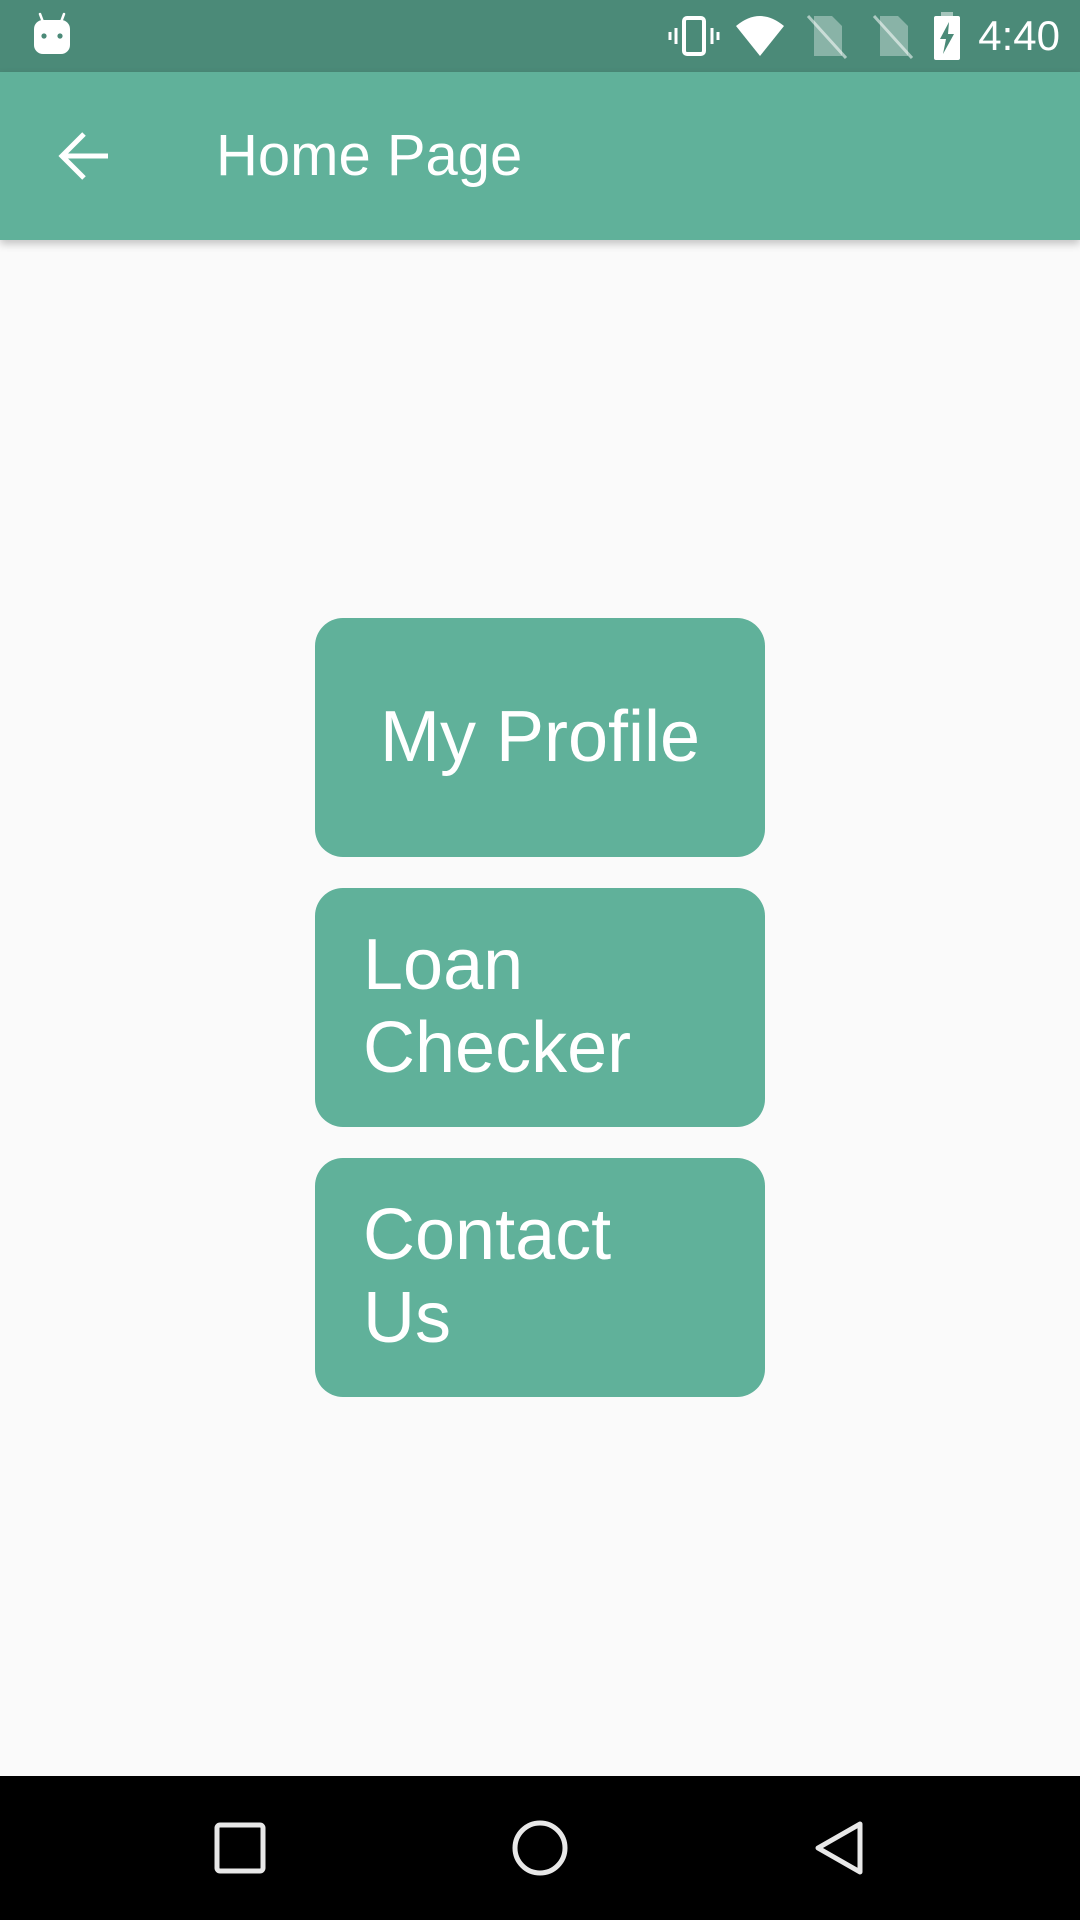 The width and height of the screenshot is (1080, 1920). What do you see at coordinates (497, 1006) in the screenshot?
I see `loan-checker-label: Loan Checker` at bounding box center [497, 1006].